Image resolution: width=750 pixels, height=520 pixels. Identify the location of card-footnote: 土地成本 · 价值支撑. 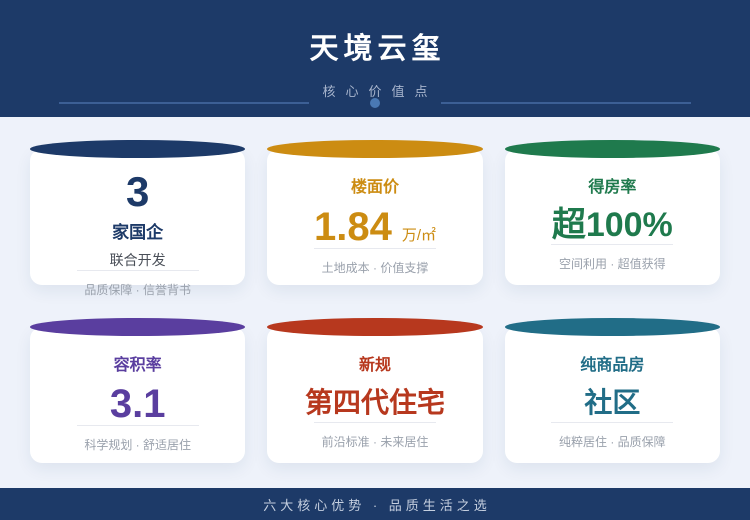
(375, 268).